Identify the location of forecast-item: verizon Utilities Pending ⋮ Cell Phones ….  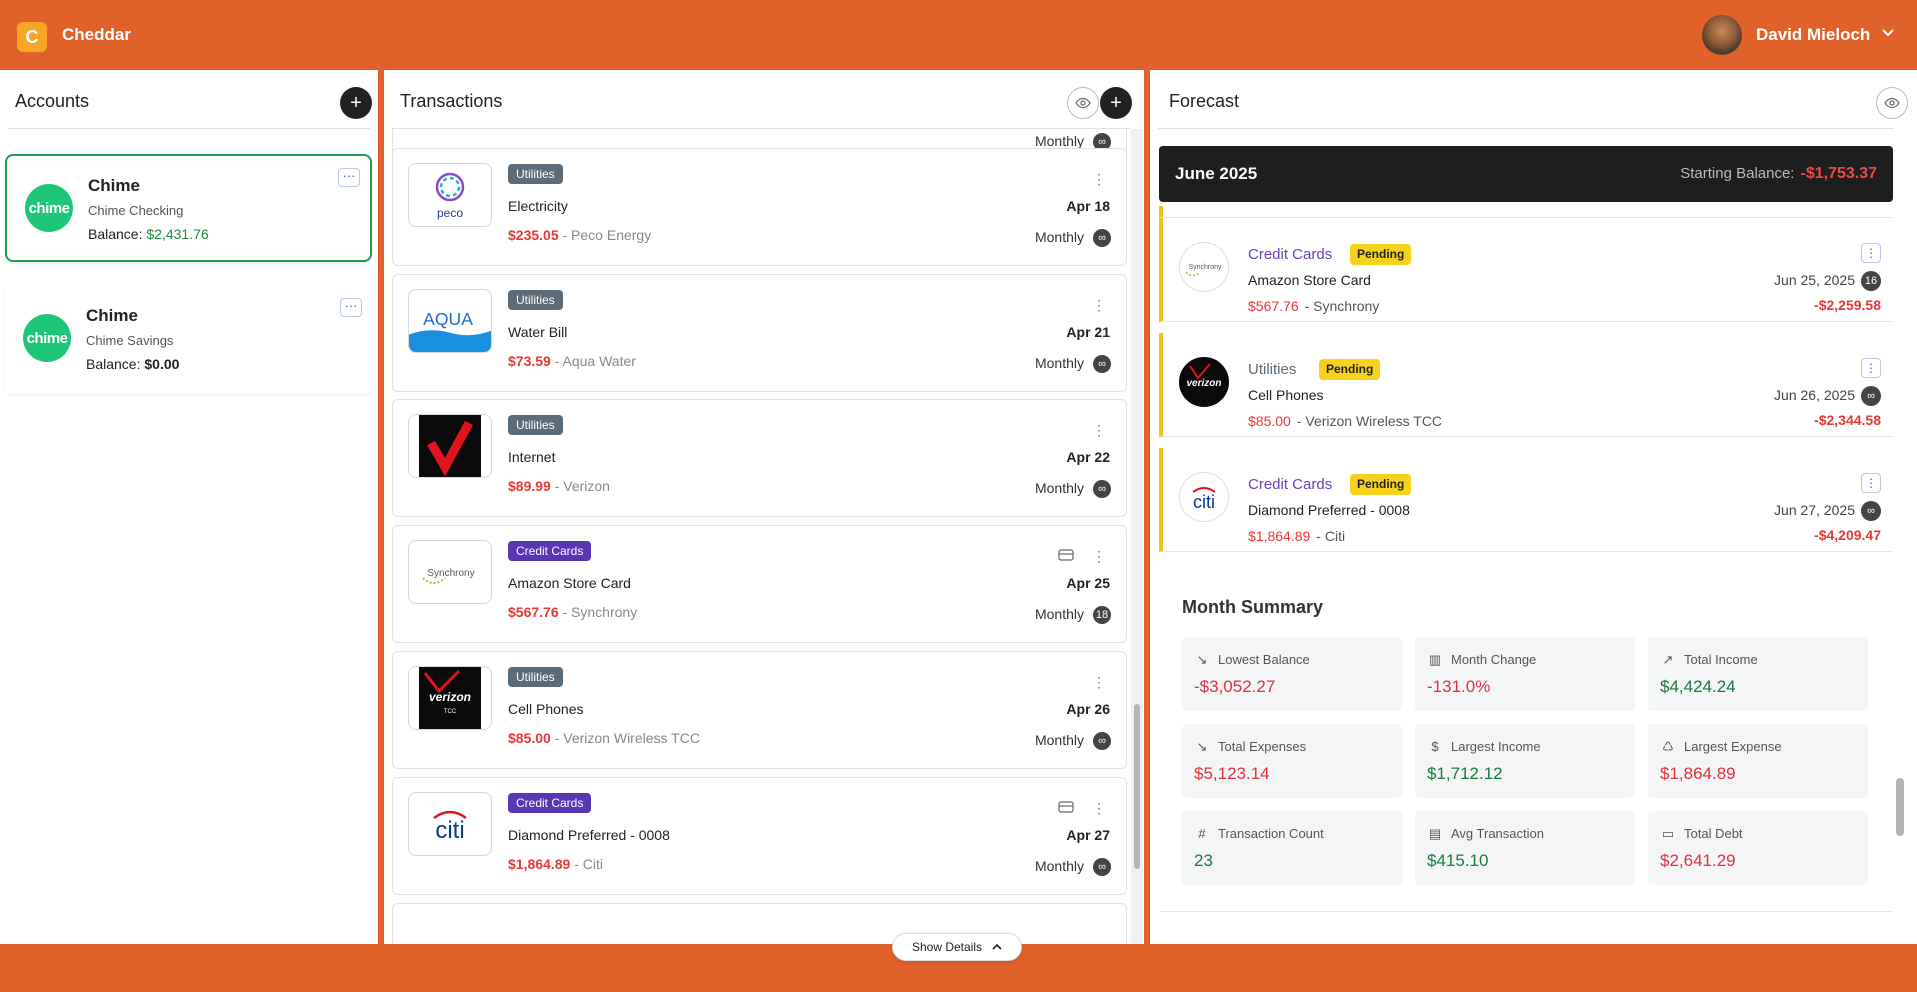
(1526, 385).